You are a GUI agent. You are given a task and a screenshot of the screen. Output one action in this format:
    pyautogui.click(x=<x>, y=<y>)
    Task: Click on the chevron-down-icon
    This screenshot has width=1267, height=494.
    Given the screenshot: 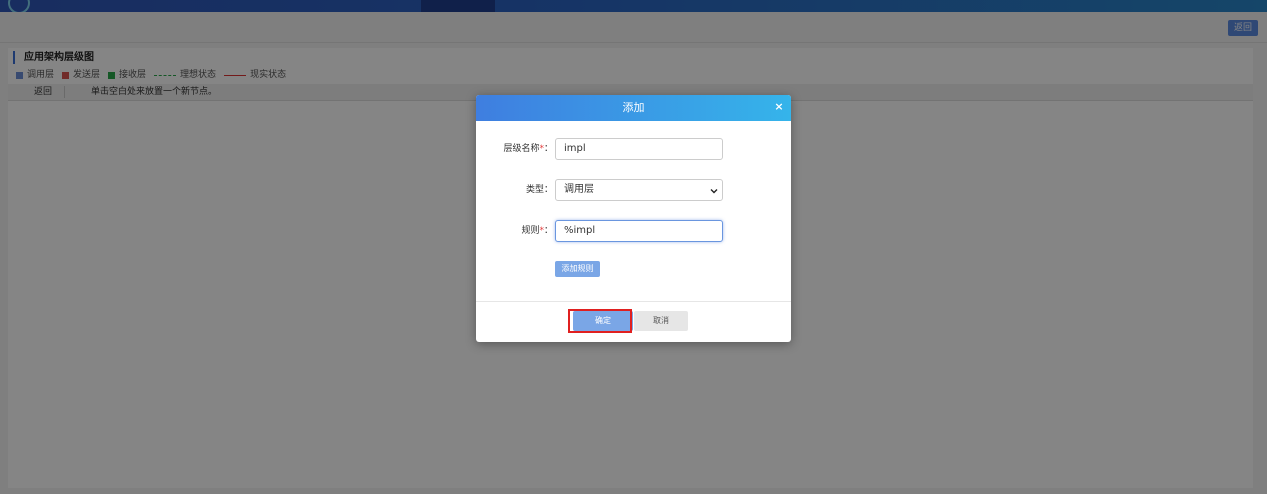 What is the action you would take?
    pyautogui.click(x=714, y=191)
    